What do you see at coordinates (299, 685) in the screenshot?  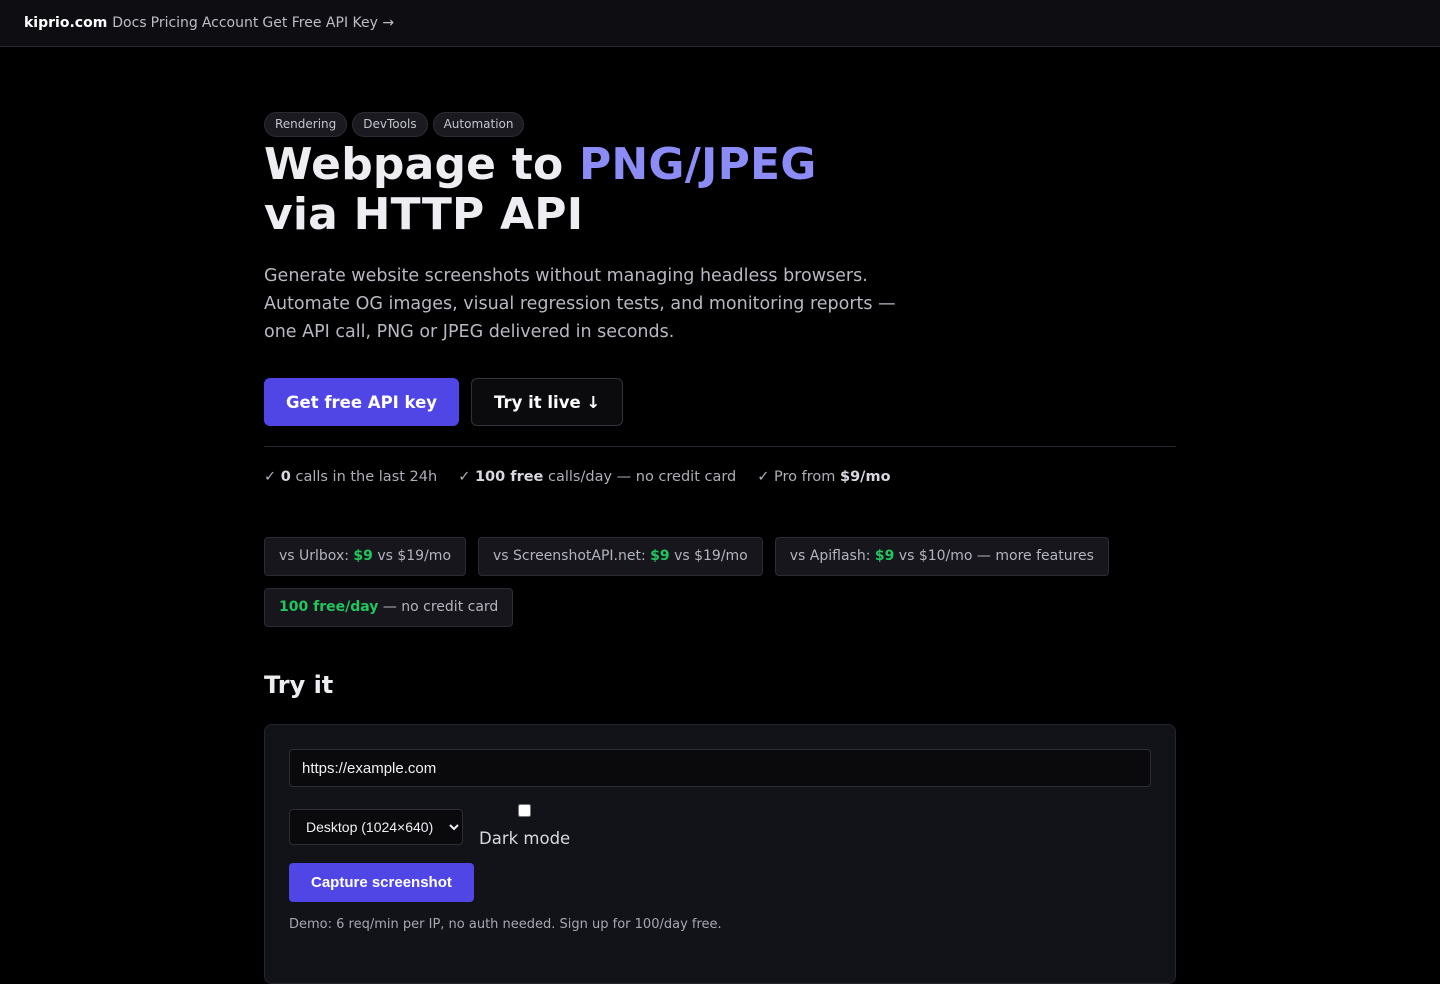 I see `try-it-heading: Try it` at bounding box center [299, 685].